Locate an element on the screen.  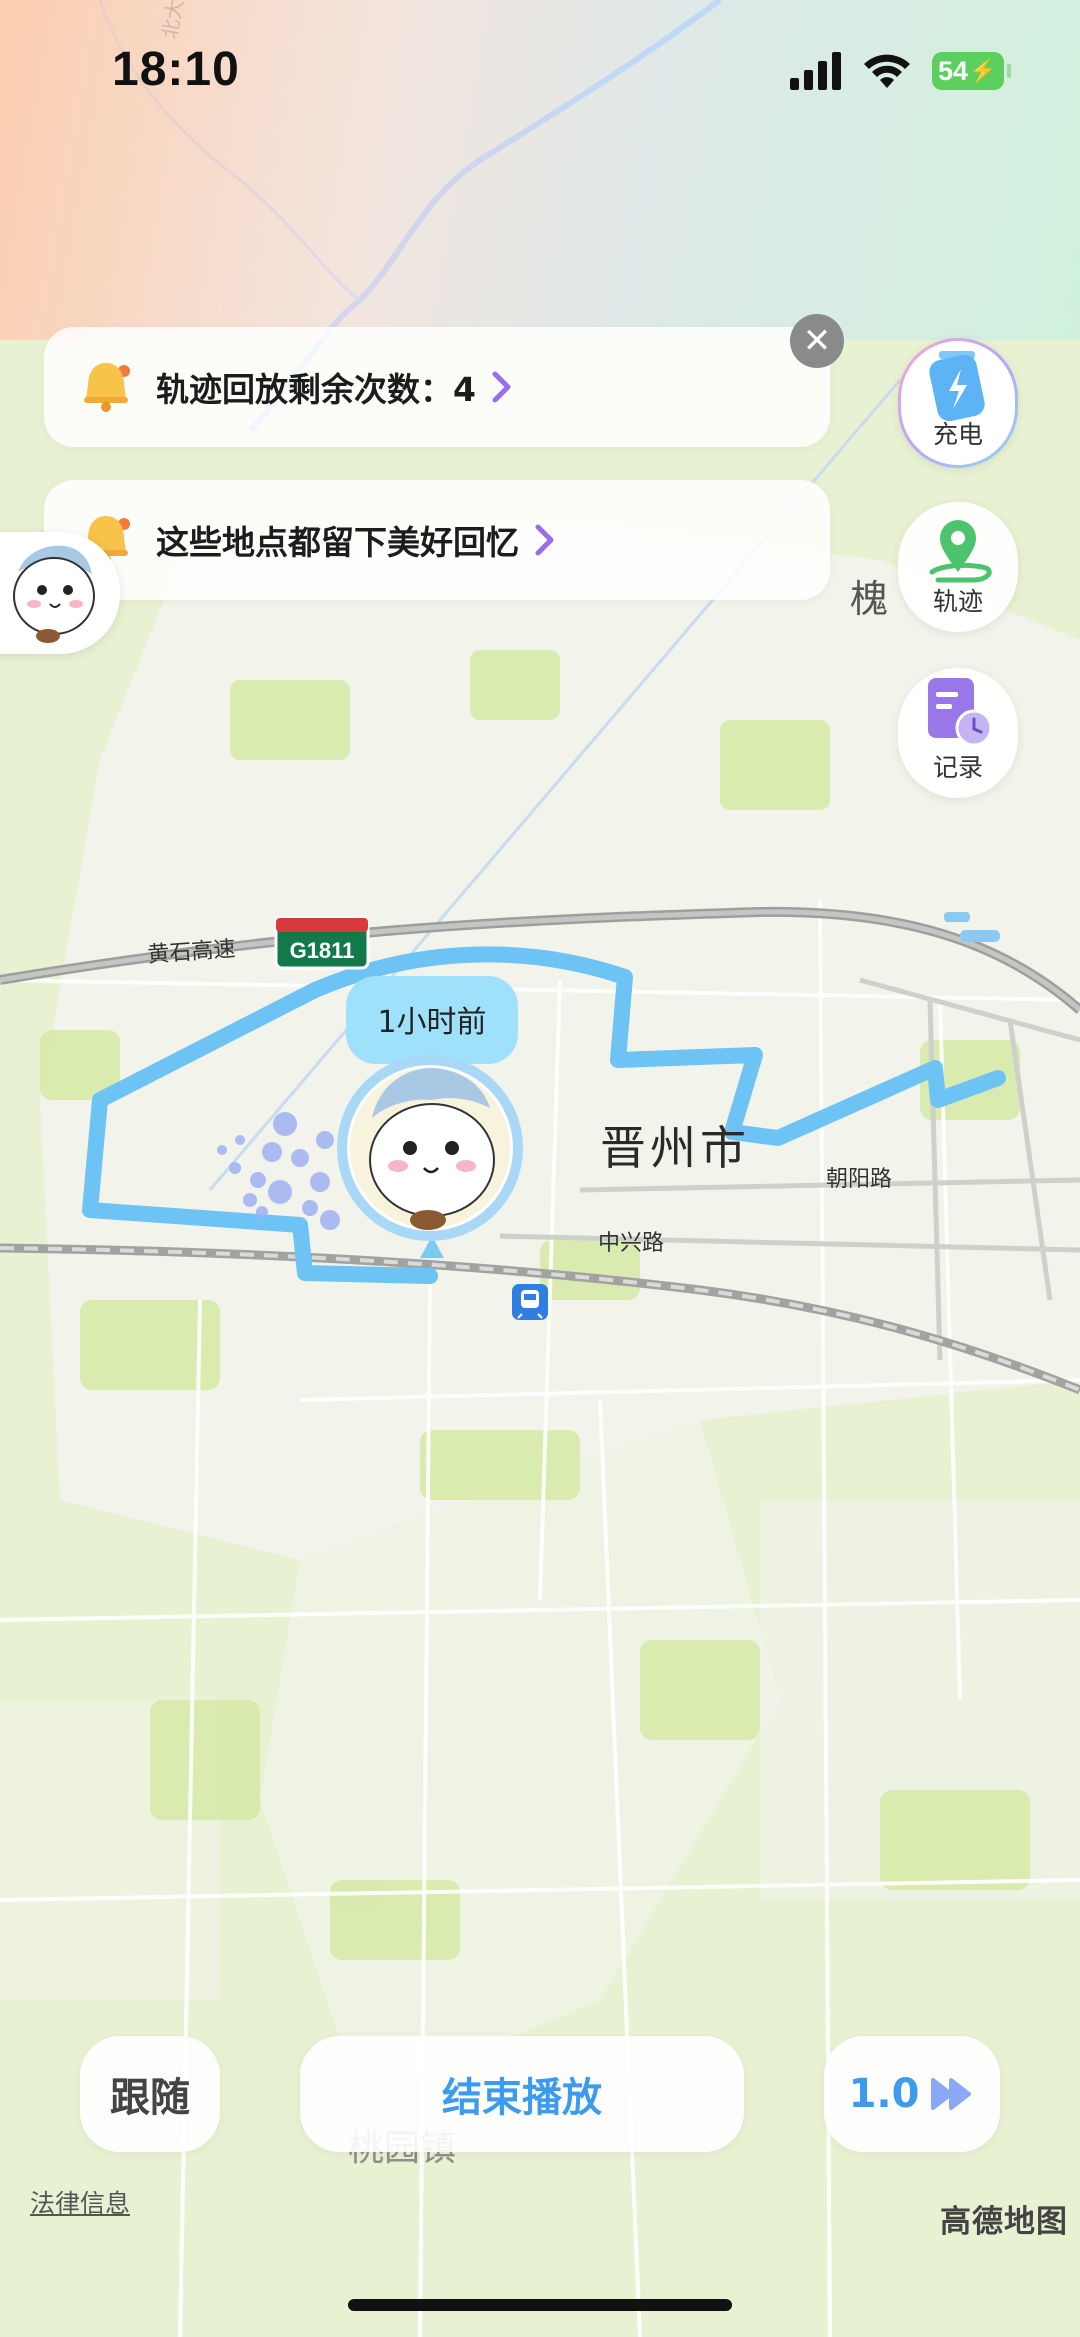
character-avatar-button is located at coordinates (60, 593).